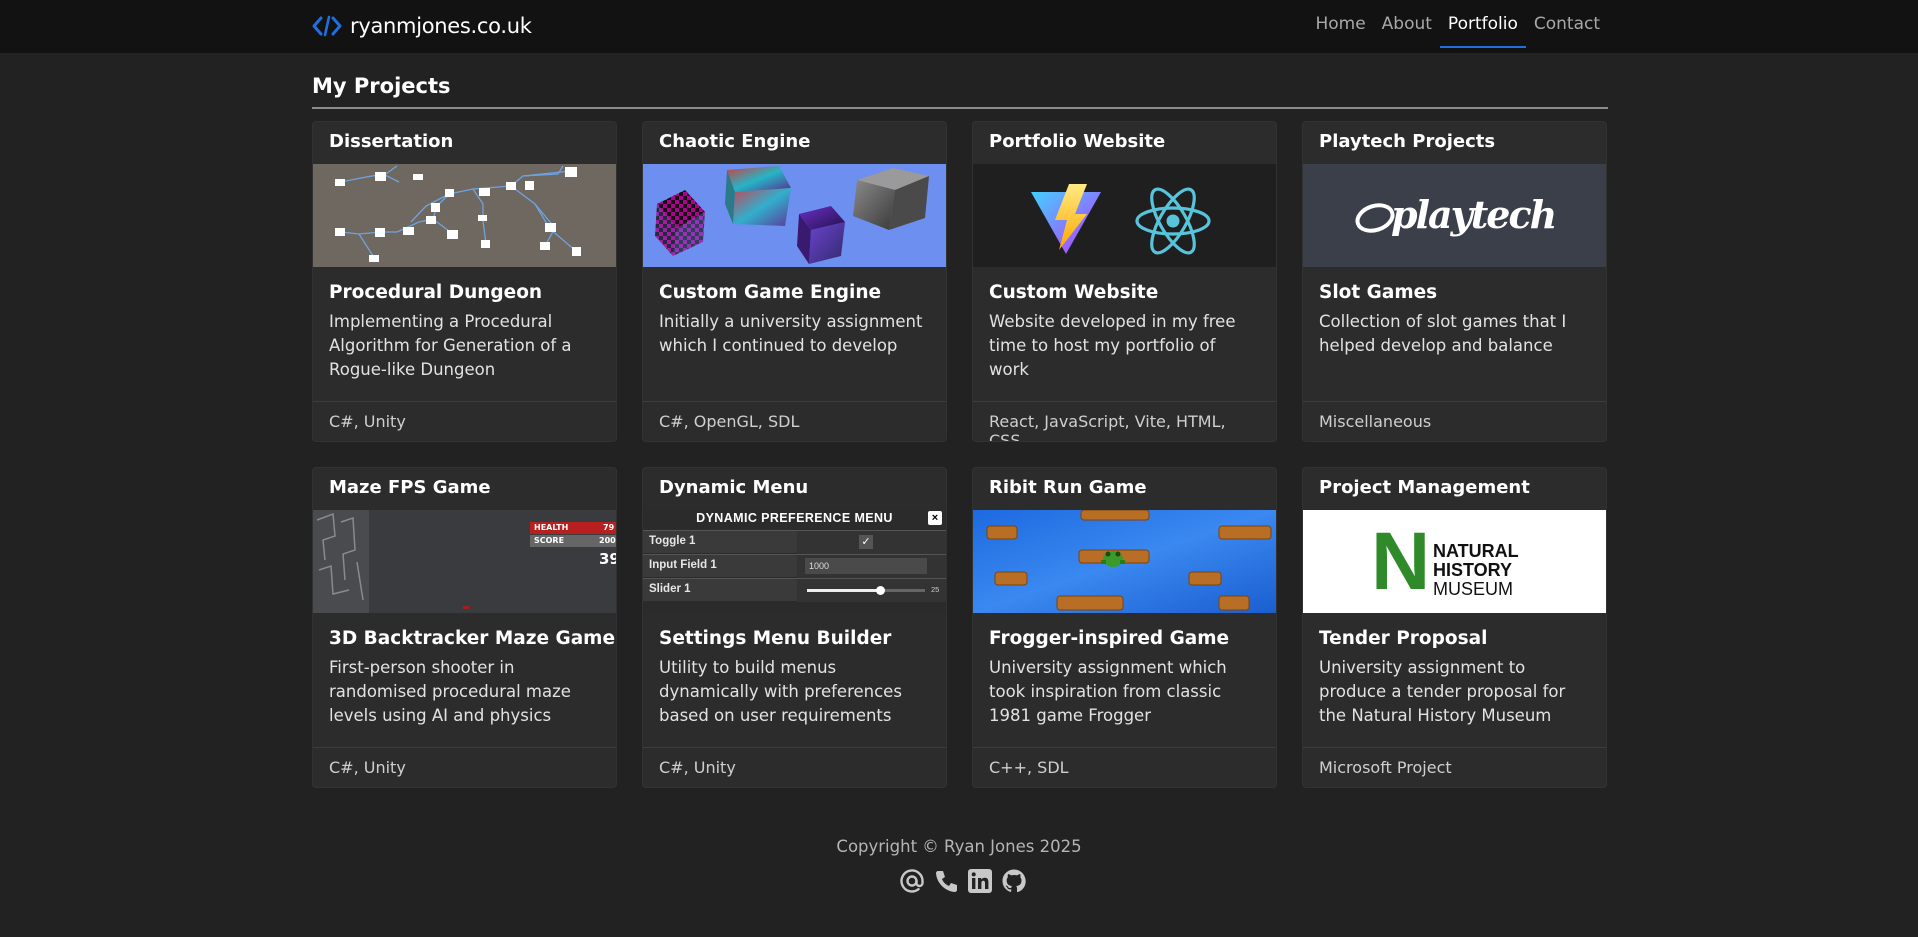 The image size is (1918, 937). I want to click on nhm-logo-line2: HISTORY, so click(1473, 570).